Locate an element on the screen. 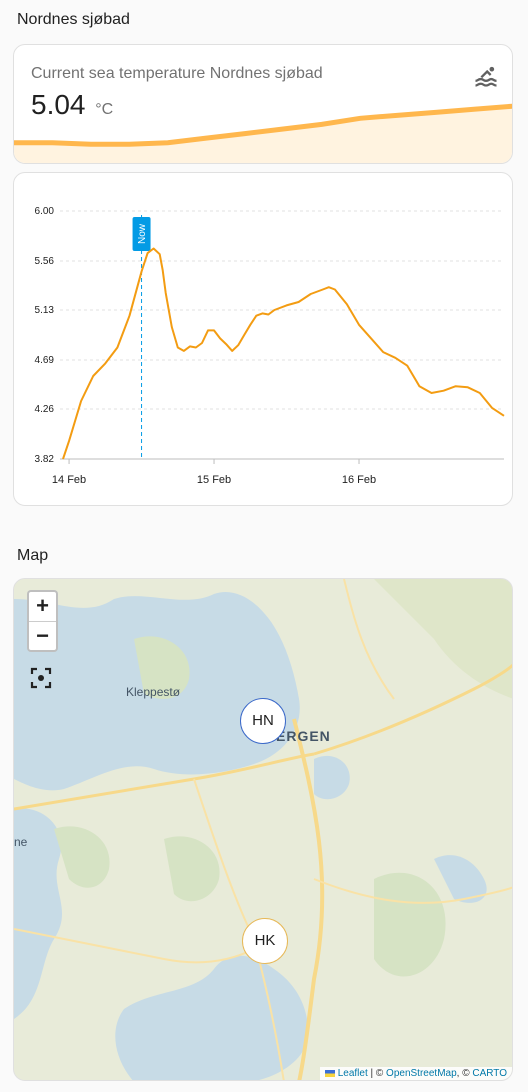  x-tick-label: 15 Feb is located at coordinates (214, 480).